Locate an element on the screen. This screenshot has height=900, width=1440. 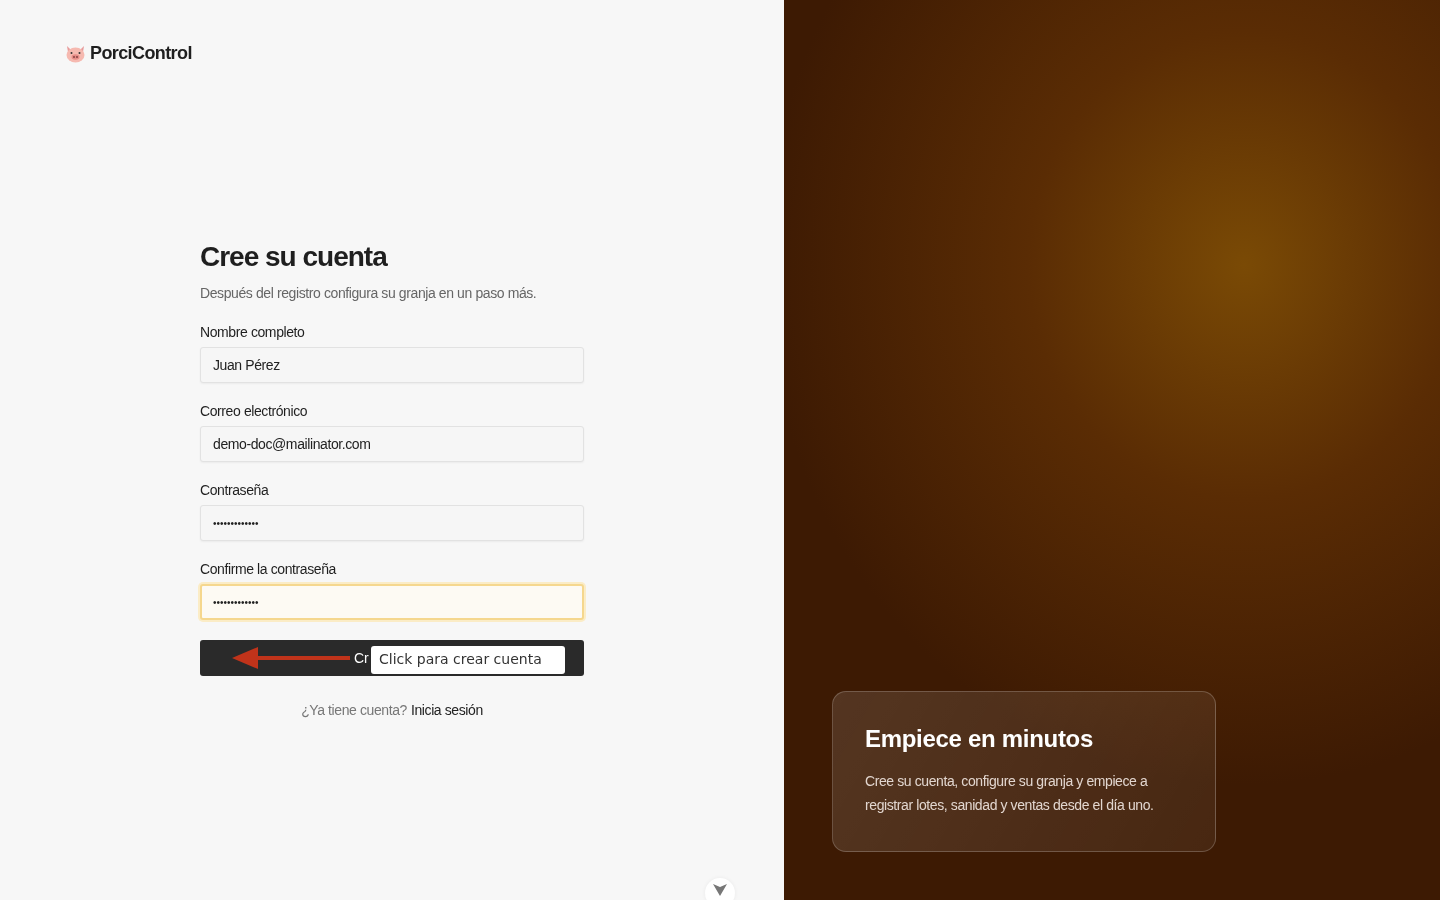
card-text: Cree su cuenta, configure su granja y empiece a registrar lotes, sanidad y ventas desde el día uno. is located at coordinates (1010, 793).